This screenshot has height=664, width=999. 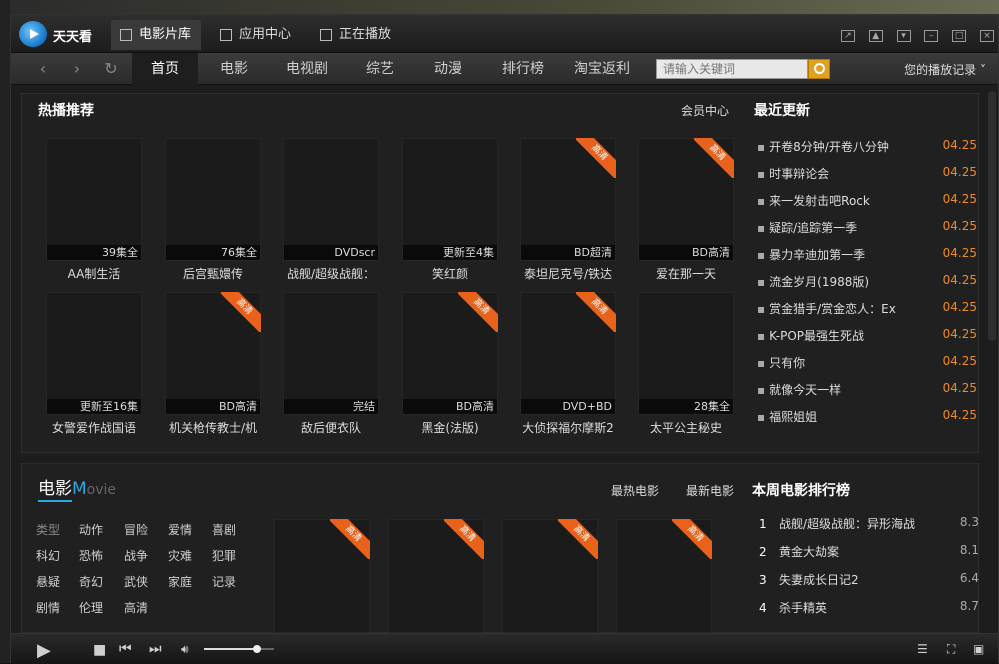 What do you see at coordinates (99, 650) in the screenshot?
I see `stop-icon: ■` at bounding box center [99, 650].